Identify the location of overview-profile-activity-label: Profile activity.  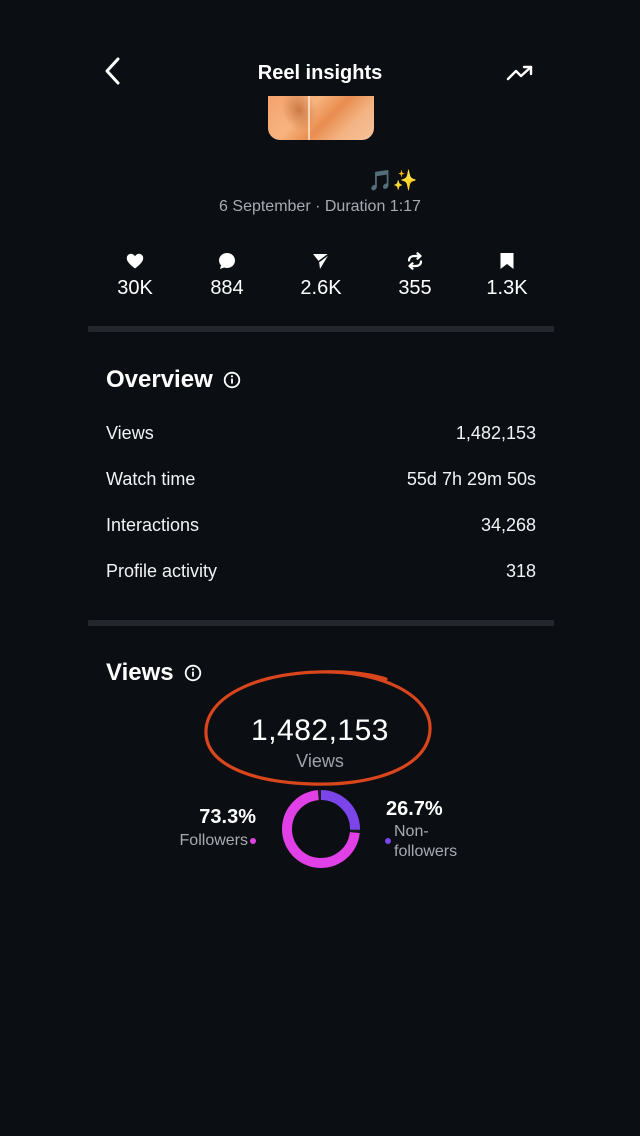
(162, 571).